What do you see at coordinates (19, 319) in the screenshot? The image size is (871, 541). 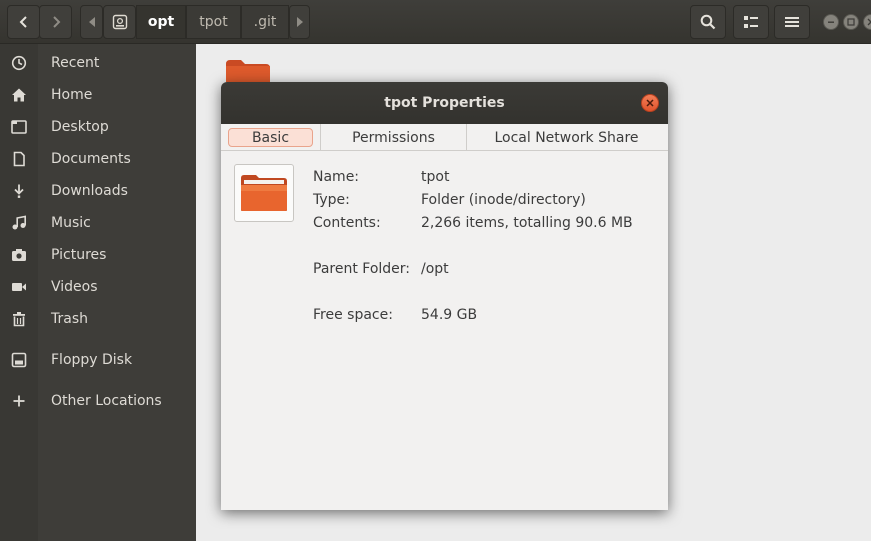 I see `trash-icon` at bounding box center [19, 319].